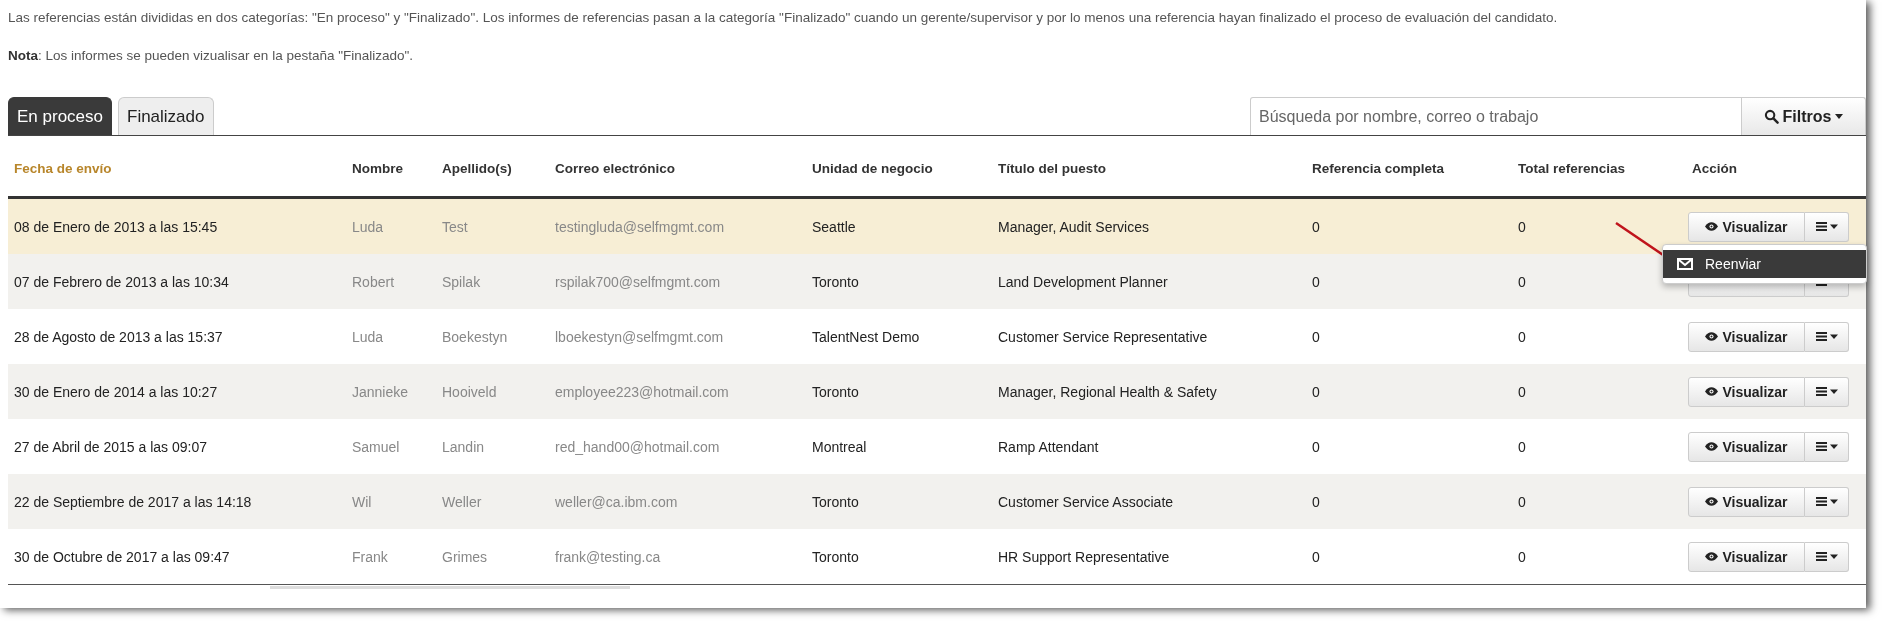  I want to click on intro-text: Las referencias están divididas en dos categorías: "En proceso" y "Finalizado". Los informes de referencias pasan a la categoría "Finalizado" cuando un gerente/supervisor y por lo menos una referencia hayan finalizado el proceso de evaluación del candidato., so click(783, 17).